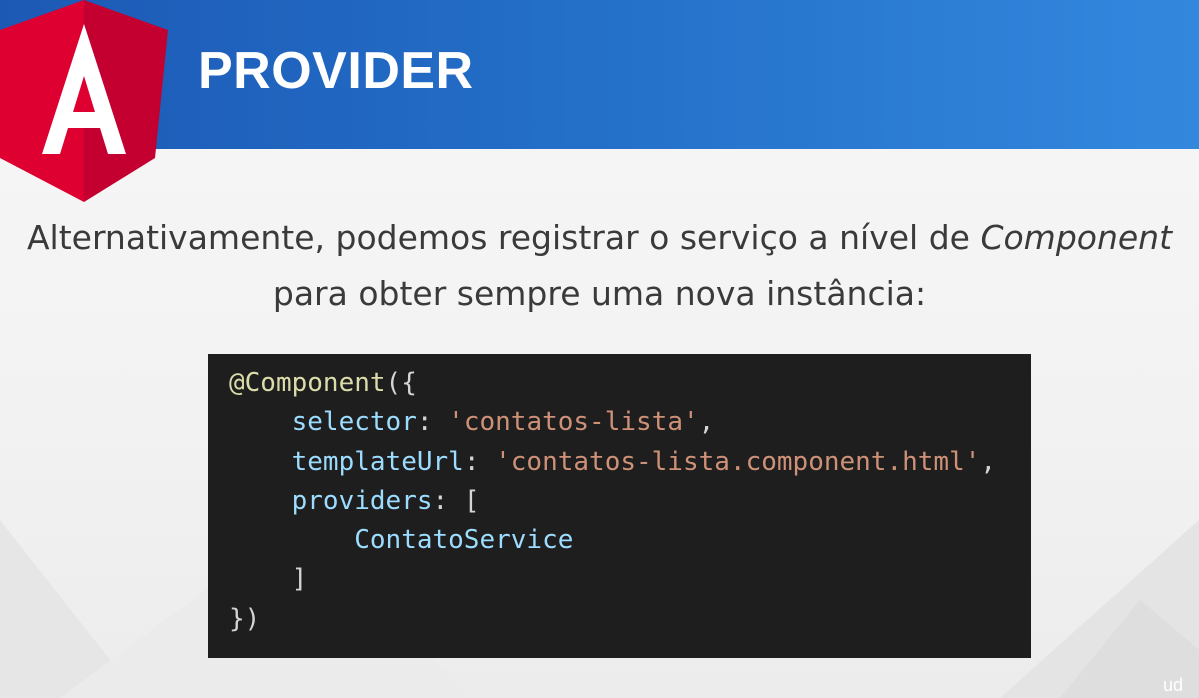 The height and width of the screenshot is (698, 1199). What do you see at coordinates (599, 293) in the screenshot?
I see `intro-line-2: para obter sempre uma nova instância:` at bounding box center [599, 293].